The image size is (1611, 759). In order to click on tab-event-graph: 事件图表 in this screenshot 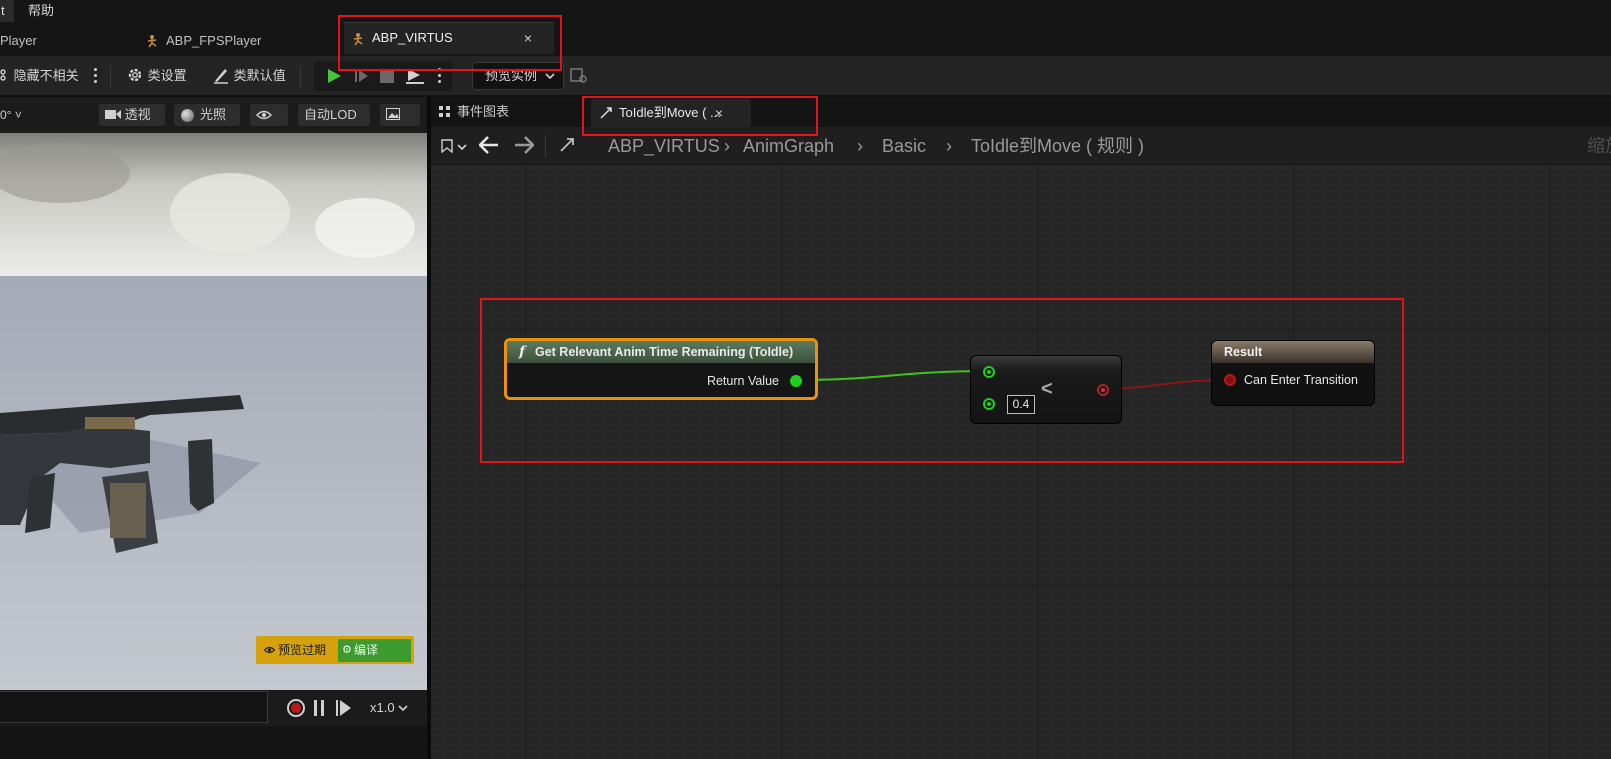, I will do `click(473, 112)`.